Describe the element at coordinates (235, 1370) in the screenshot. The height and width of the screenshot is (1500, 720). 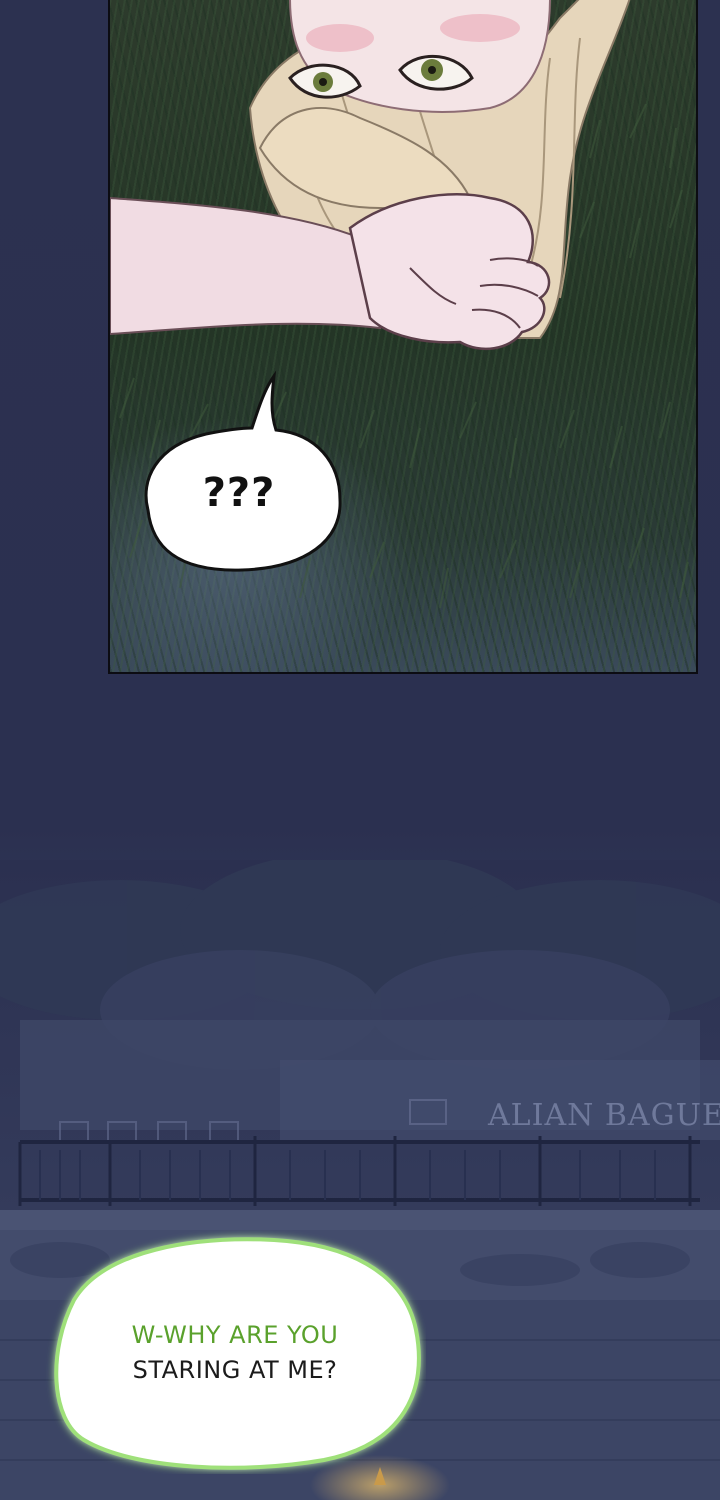
I see `bubble-staring-line-2: STARING AT ME?` at that location.